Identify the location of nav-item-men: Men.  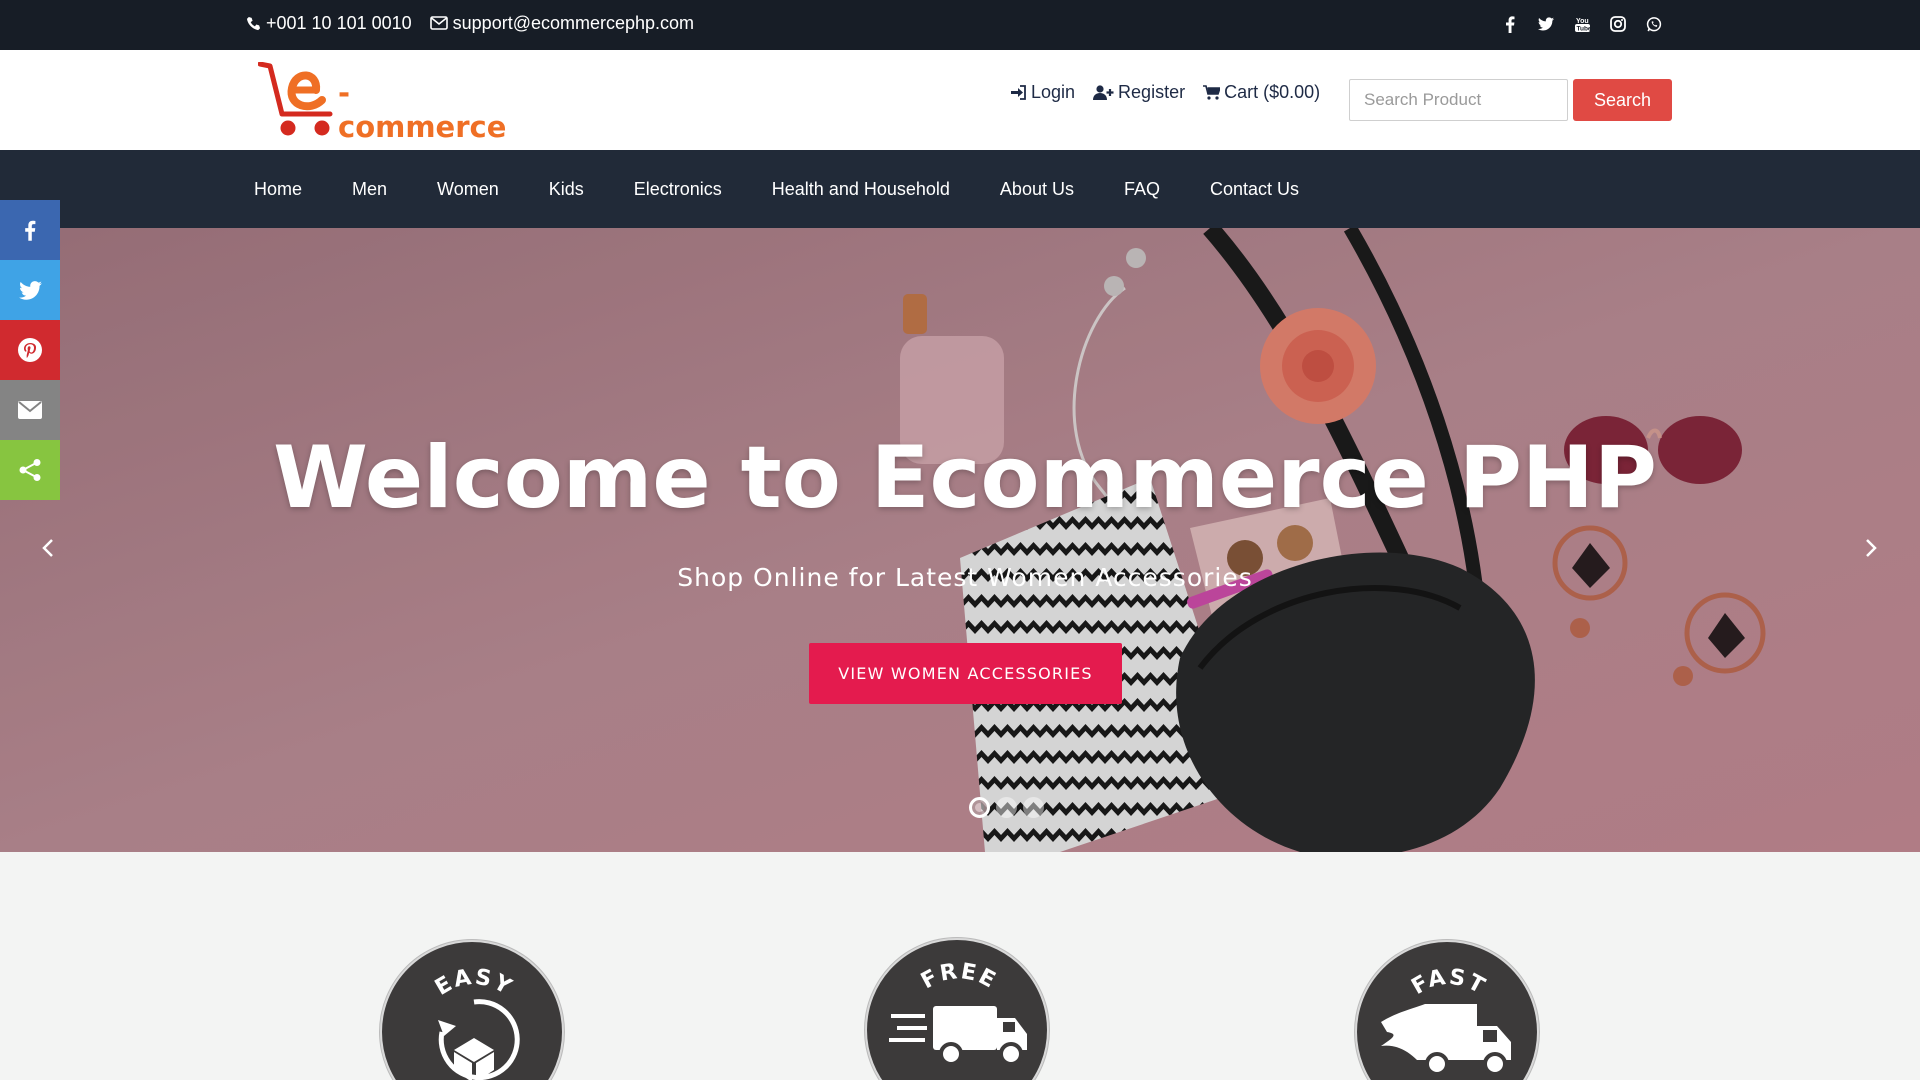
(369, 189).